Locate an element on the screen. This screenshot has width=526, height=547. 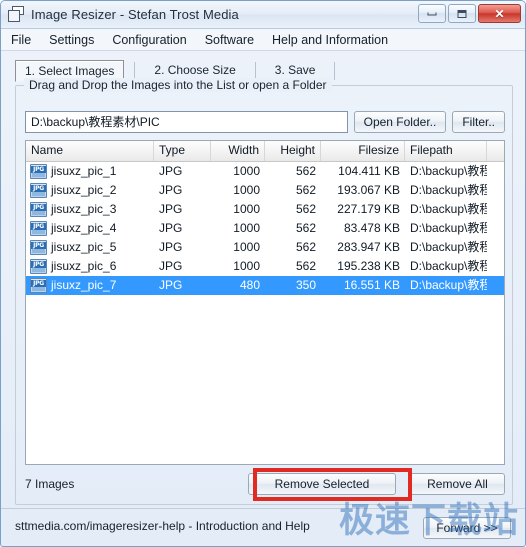
file-name-text: jisuxz_pic_1 is located at coordinates (84, 171).